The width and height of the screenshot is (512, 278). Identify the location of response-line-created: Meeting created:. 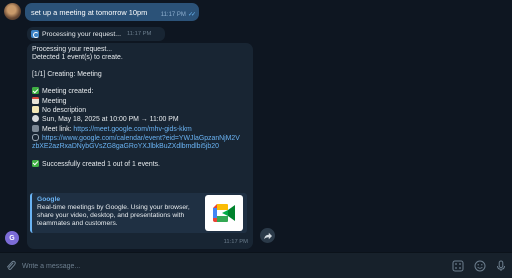
(140, 91).